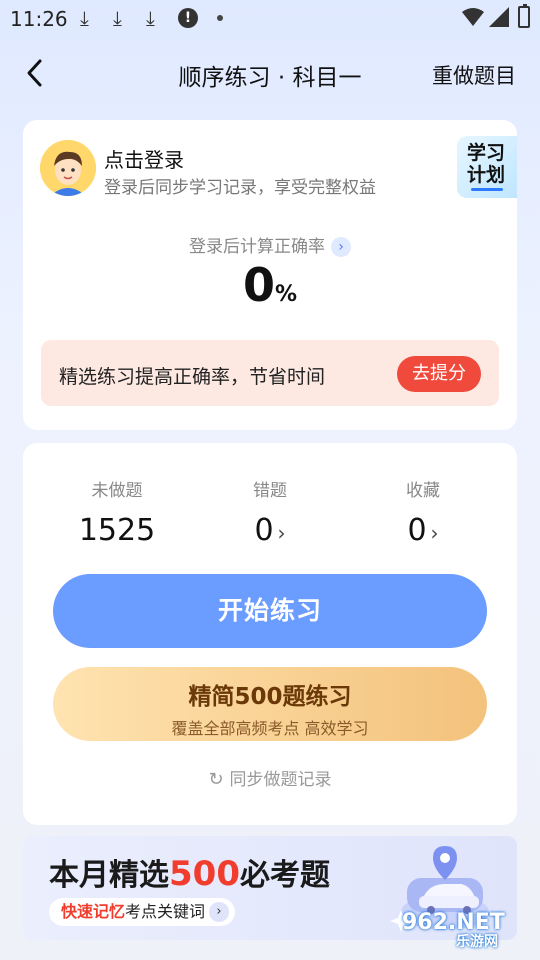 The image size is (540, 960). I want to click on banner-highlight: 500, so click(204, 874).